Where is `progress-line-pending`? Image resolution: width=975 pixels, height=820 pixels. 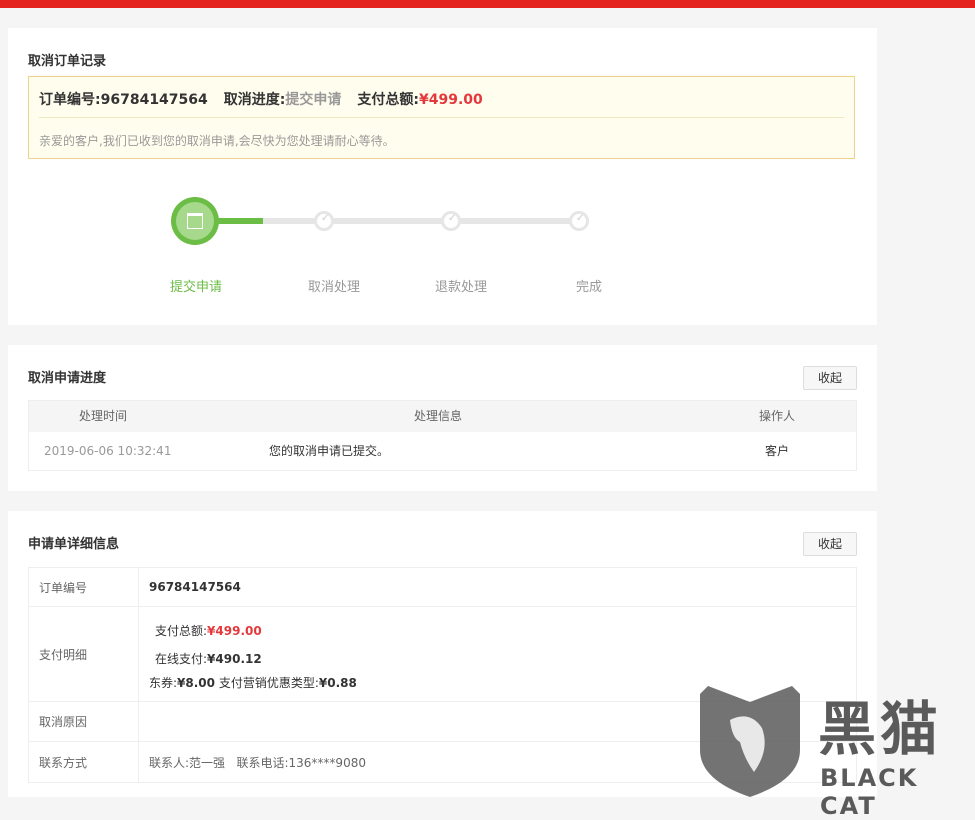 progress-line-pending is located at coordinates (423, 221).